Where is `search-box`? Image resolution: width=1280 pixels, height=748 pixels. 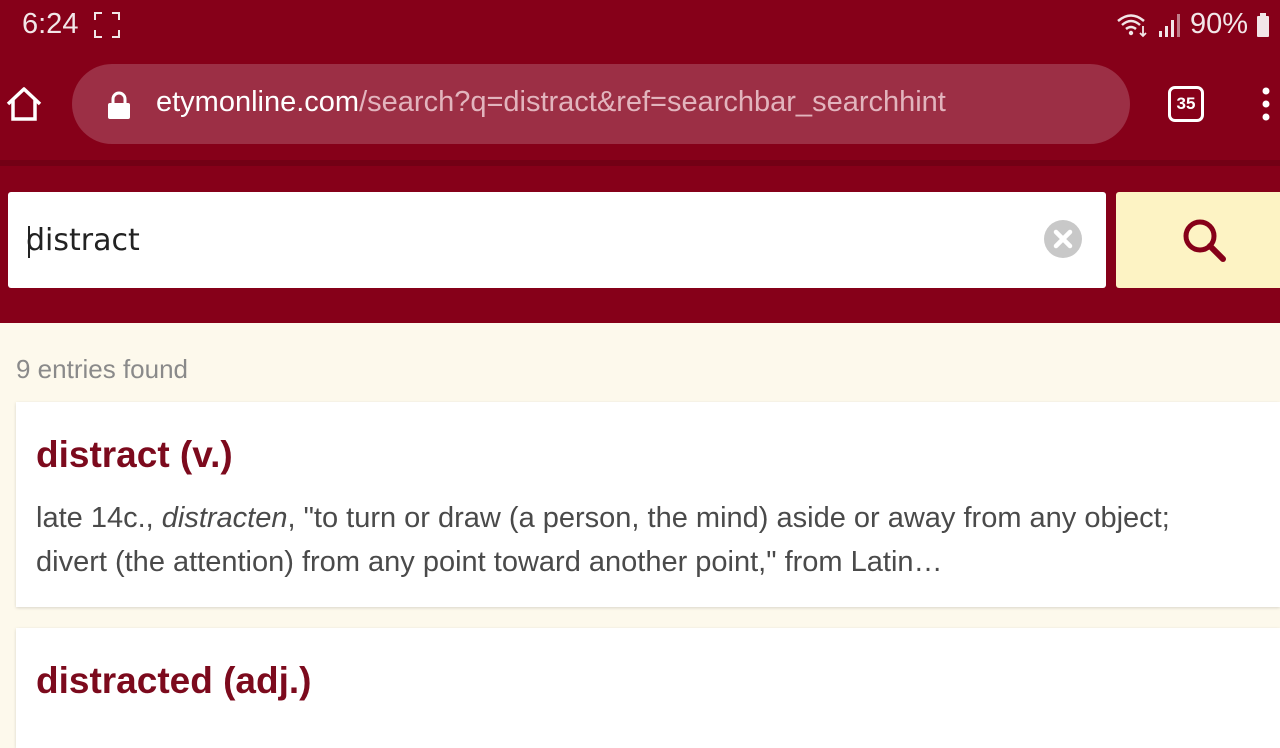
search-box is located at coordinates (557, 240).